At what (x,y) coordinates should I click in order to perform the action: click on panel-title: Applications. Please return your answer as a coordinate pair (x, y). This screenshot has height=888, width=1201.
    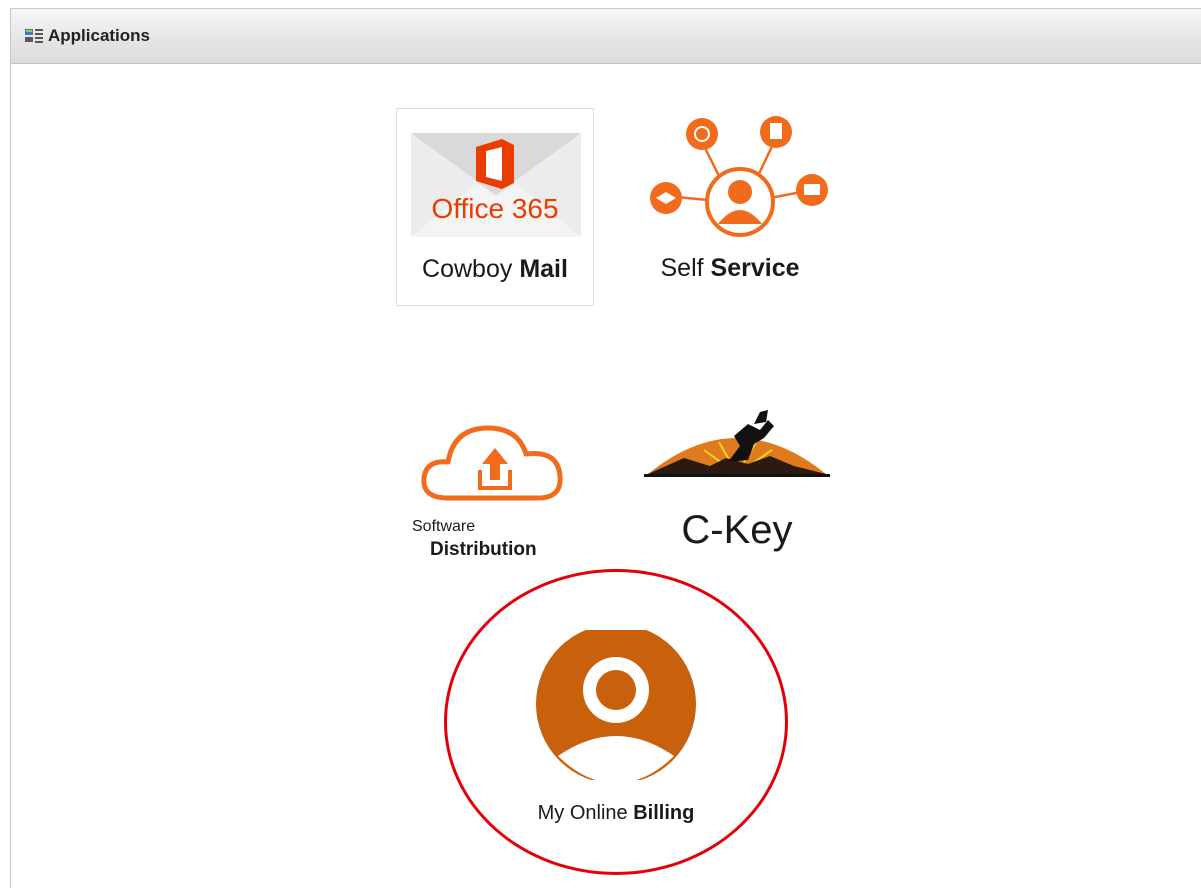
    Looking at the image, I should click on (99, 35).